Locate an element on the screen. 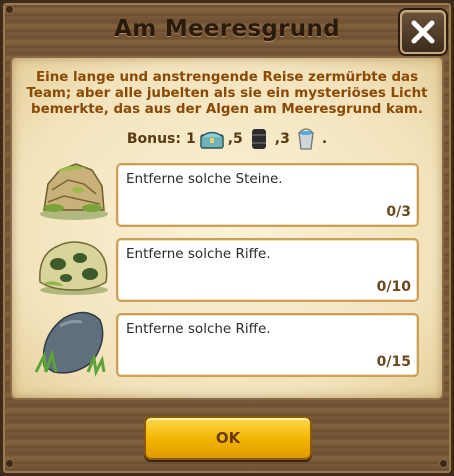 This screenshot has height=476, width=454. dialog-title: Am Meeresgrund is located at coordinates (227, 29).